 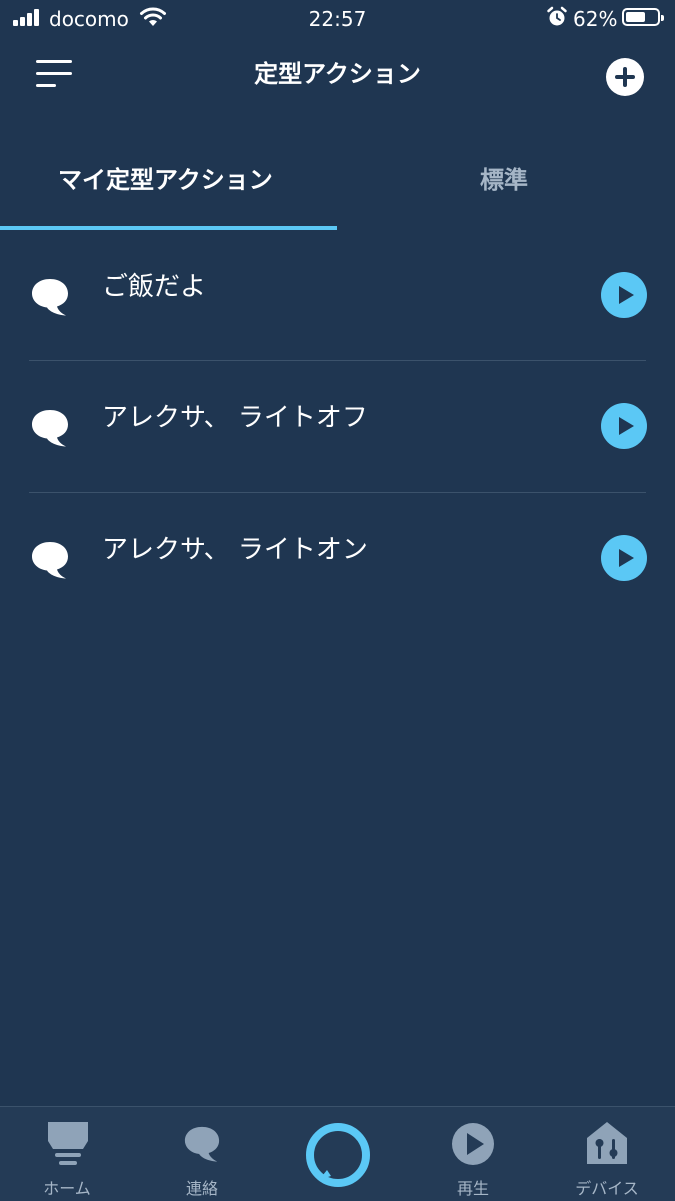 I want to click on nav-play: 再生, so click(x=473, y=1154).